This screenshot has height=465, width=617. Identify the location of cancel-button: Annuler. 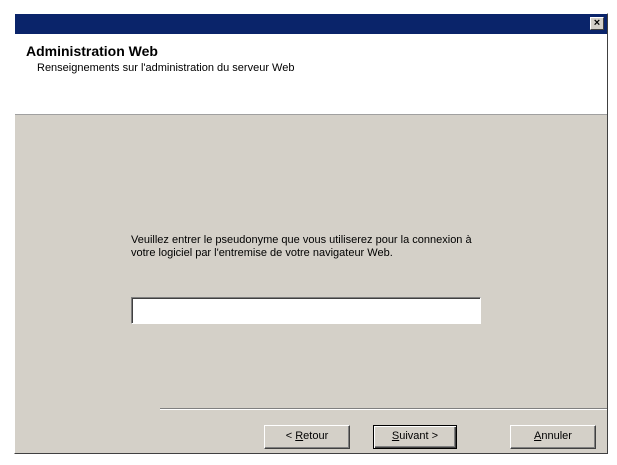
(553, 437).